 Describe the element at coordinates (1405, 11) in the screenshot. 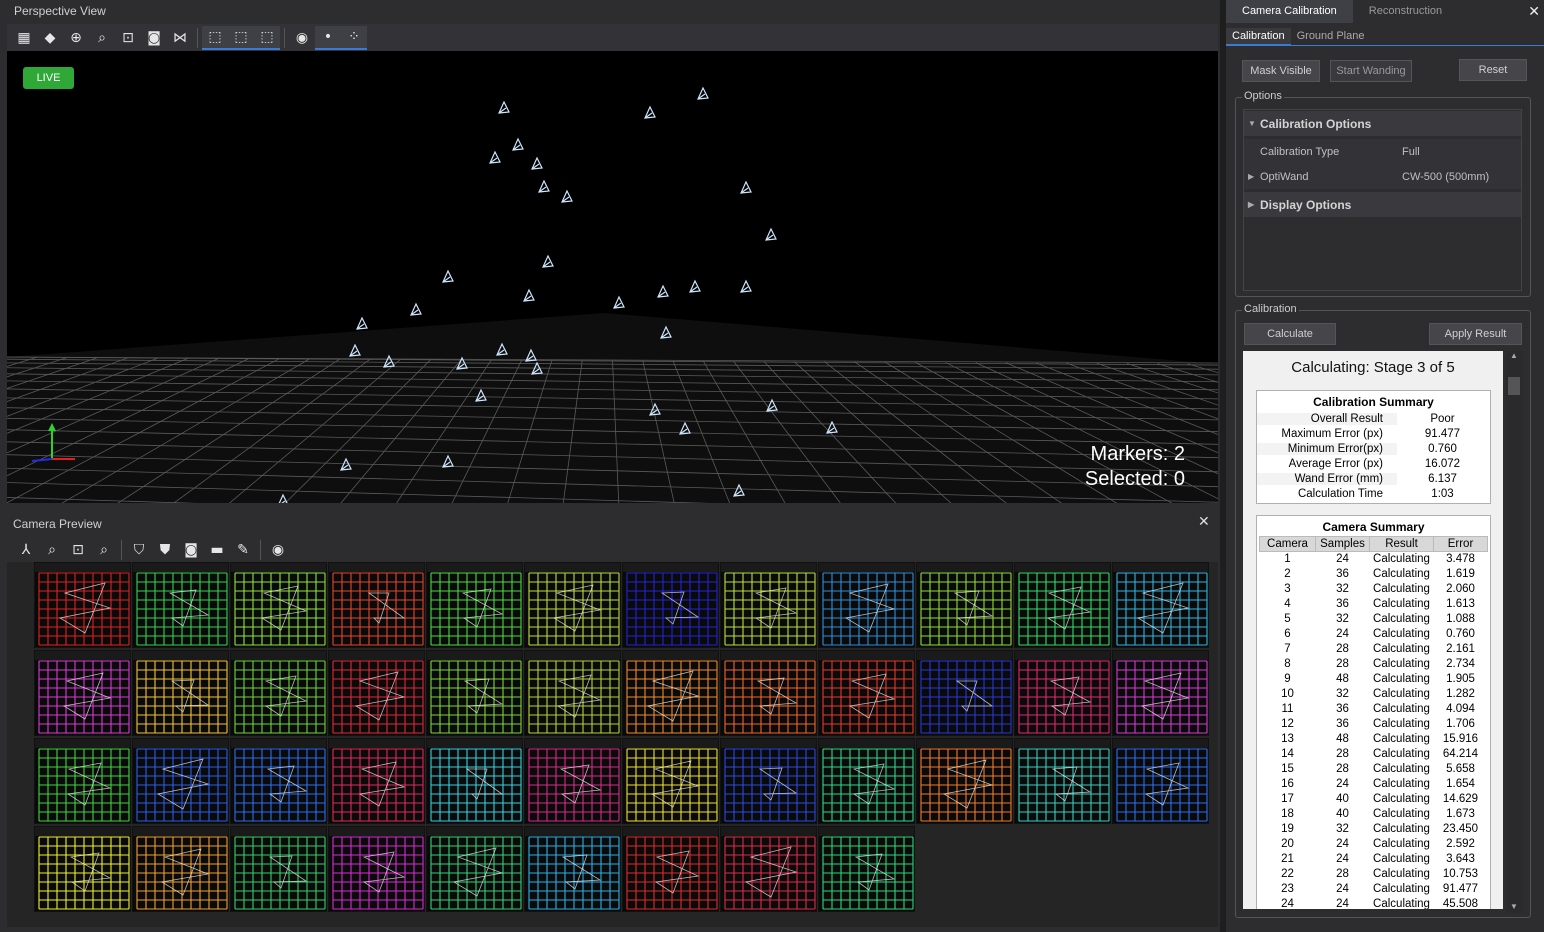

I see `tab-reconstruction: Reconstruction` at that location.